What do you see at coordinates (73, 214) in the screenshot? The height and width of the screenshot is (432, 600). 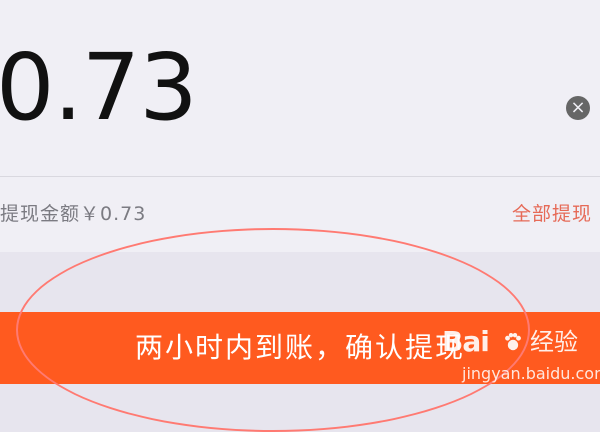 I see `available-amount: 提现金额￥0.73` at bounding box center [73, 214].